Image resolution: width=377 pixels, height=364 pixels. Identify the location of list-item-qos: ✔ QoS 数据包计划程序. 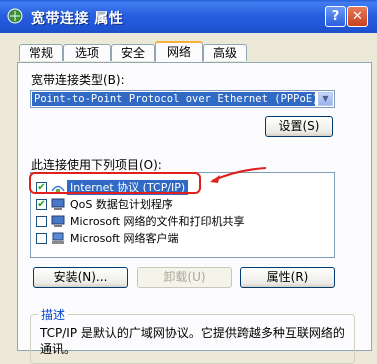
(182, 204).